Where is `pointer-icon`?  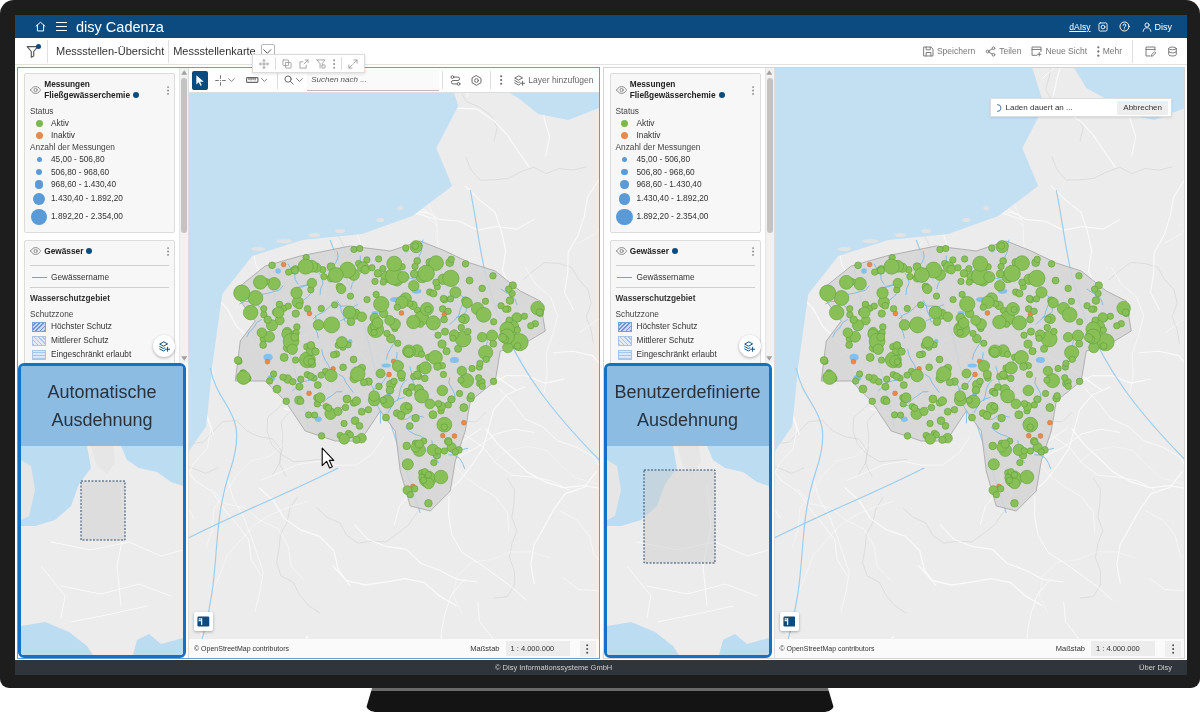 pointer-icon is located at coordinates (200, 80).